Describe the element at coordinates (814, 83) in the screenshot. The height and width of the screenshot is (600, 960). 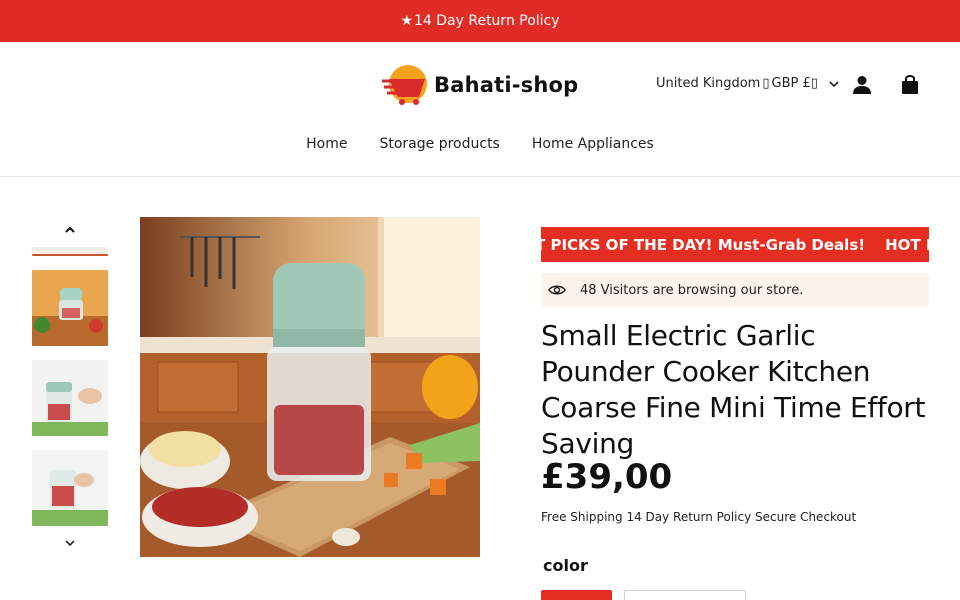
I see `currency-flag-icon: ▯` at that location.